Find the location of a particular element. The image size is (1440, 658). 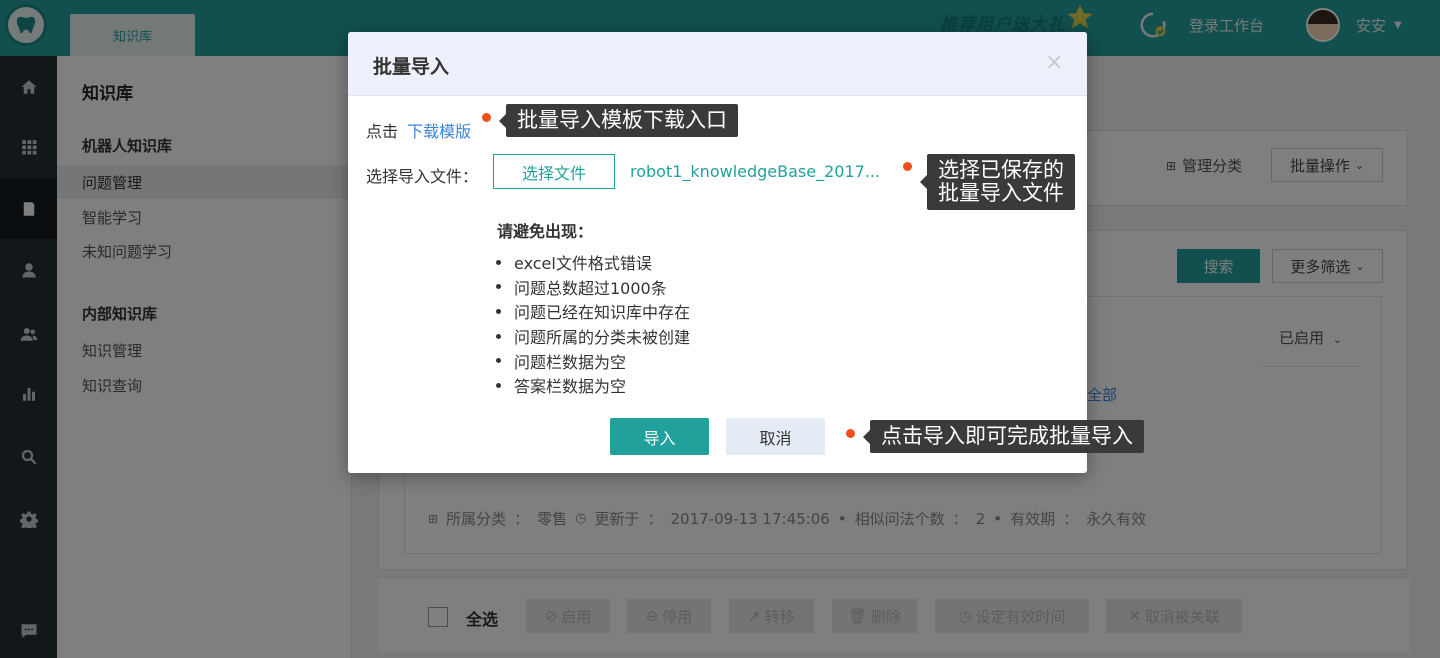

annotation-file-line1: 选择已保存的 is located at coordinates (1001, 170).